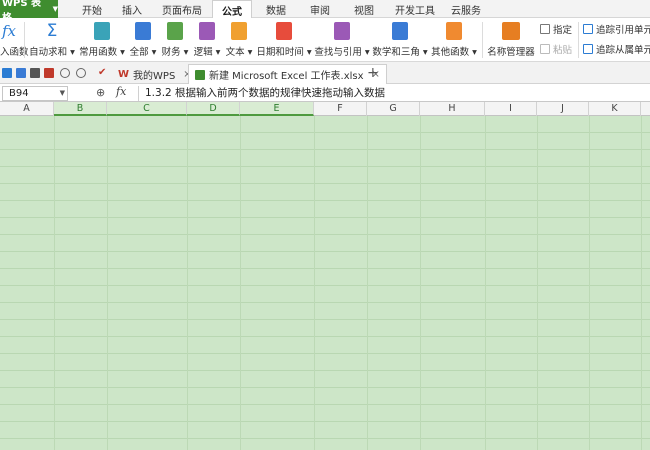  What do you see at coordinates (175, 31) in the screenshot?
I see `money-book-icon` at bounding box center [175, 31].